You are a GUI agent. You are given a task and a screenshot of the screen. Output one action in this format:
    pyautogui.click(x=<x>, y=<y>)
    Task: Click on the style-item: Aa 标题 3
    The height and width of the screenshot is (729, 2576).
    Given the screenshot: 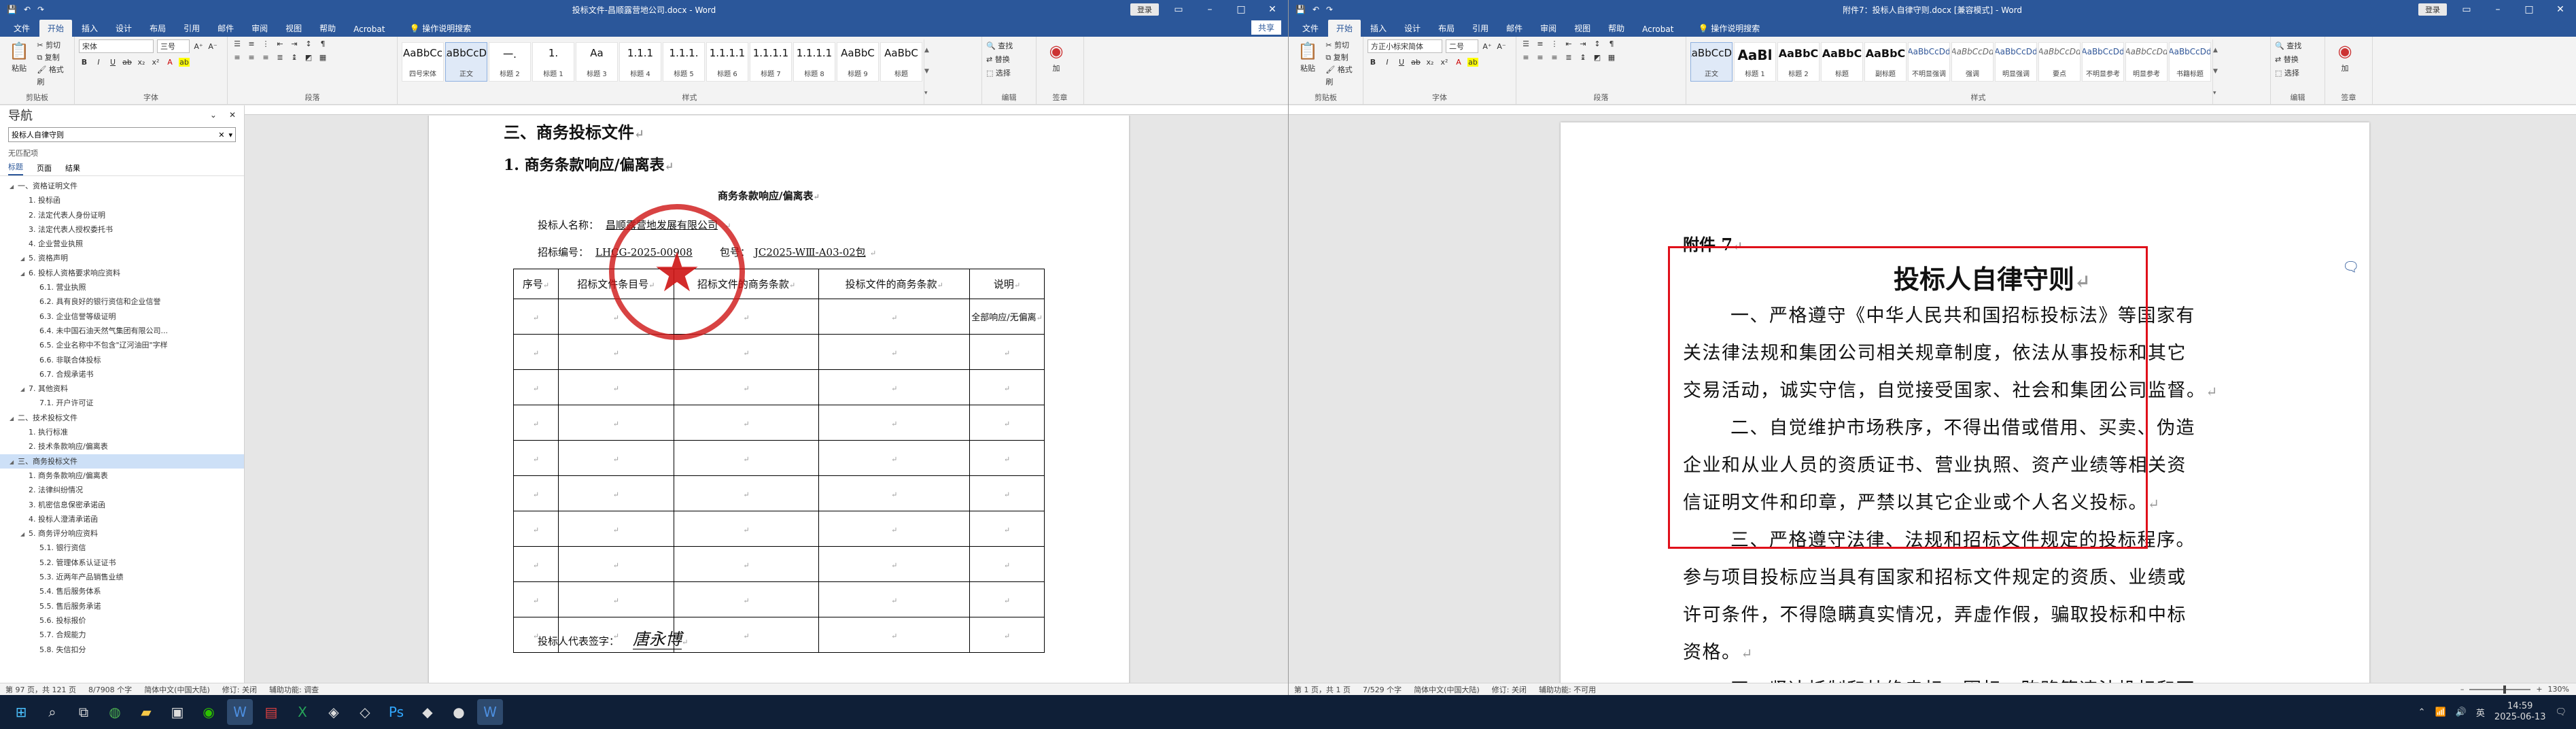 What is the action you would take?
    pyautogui.click(x=597, y=62)
    